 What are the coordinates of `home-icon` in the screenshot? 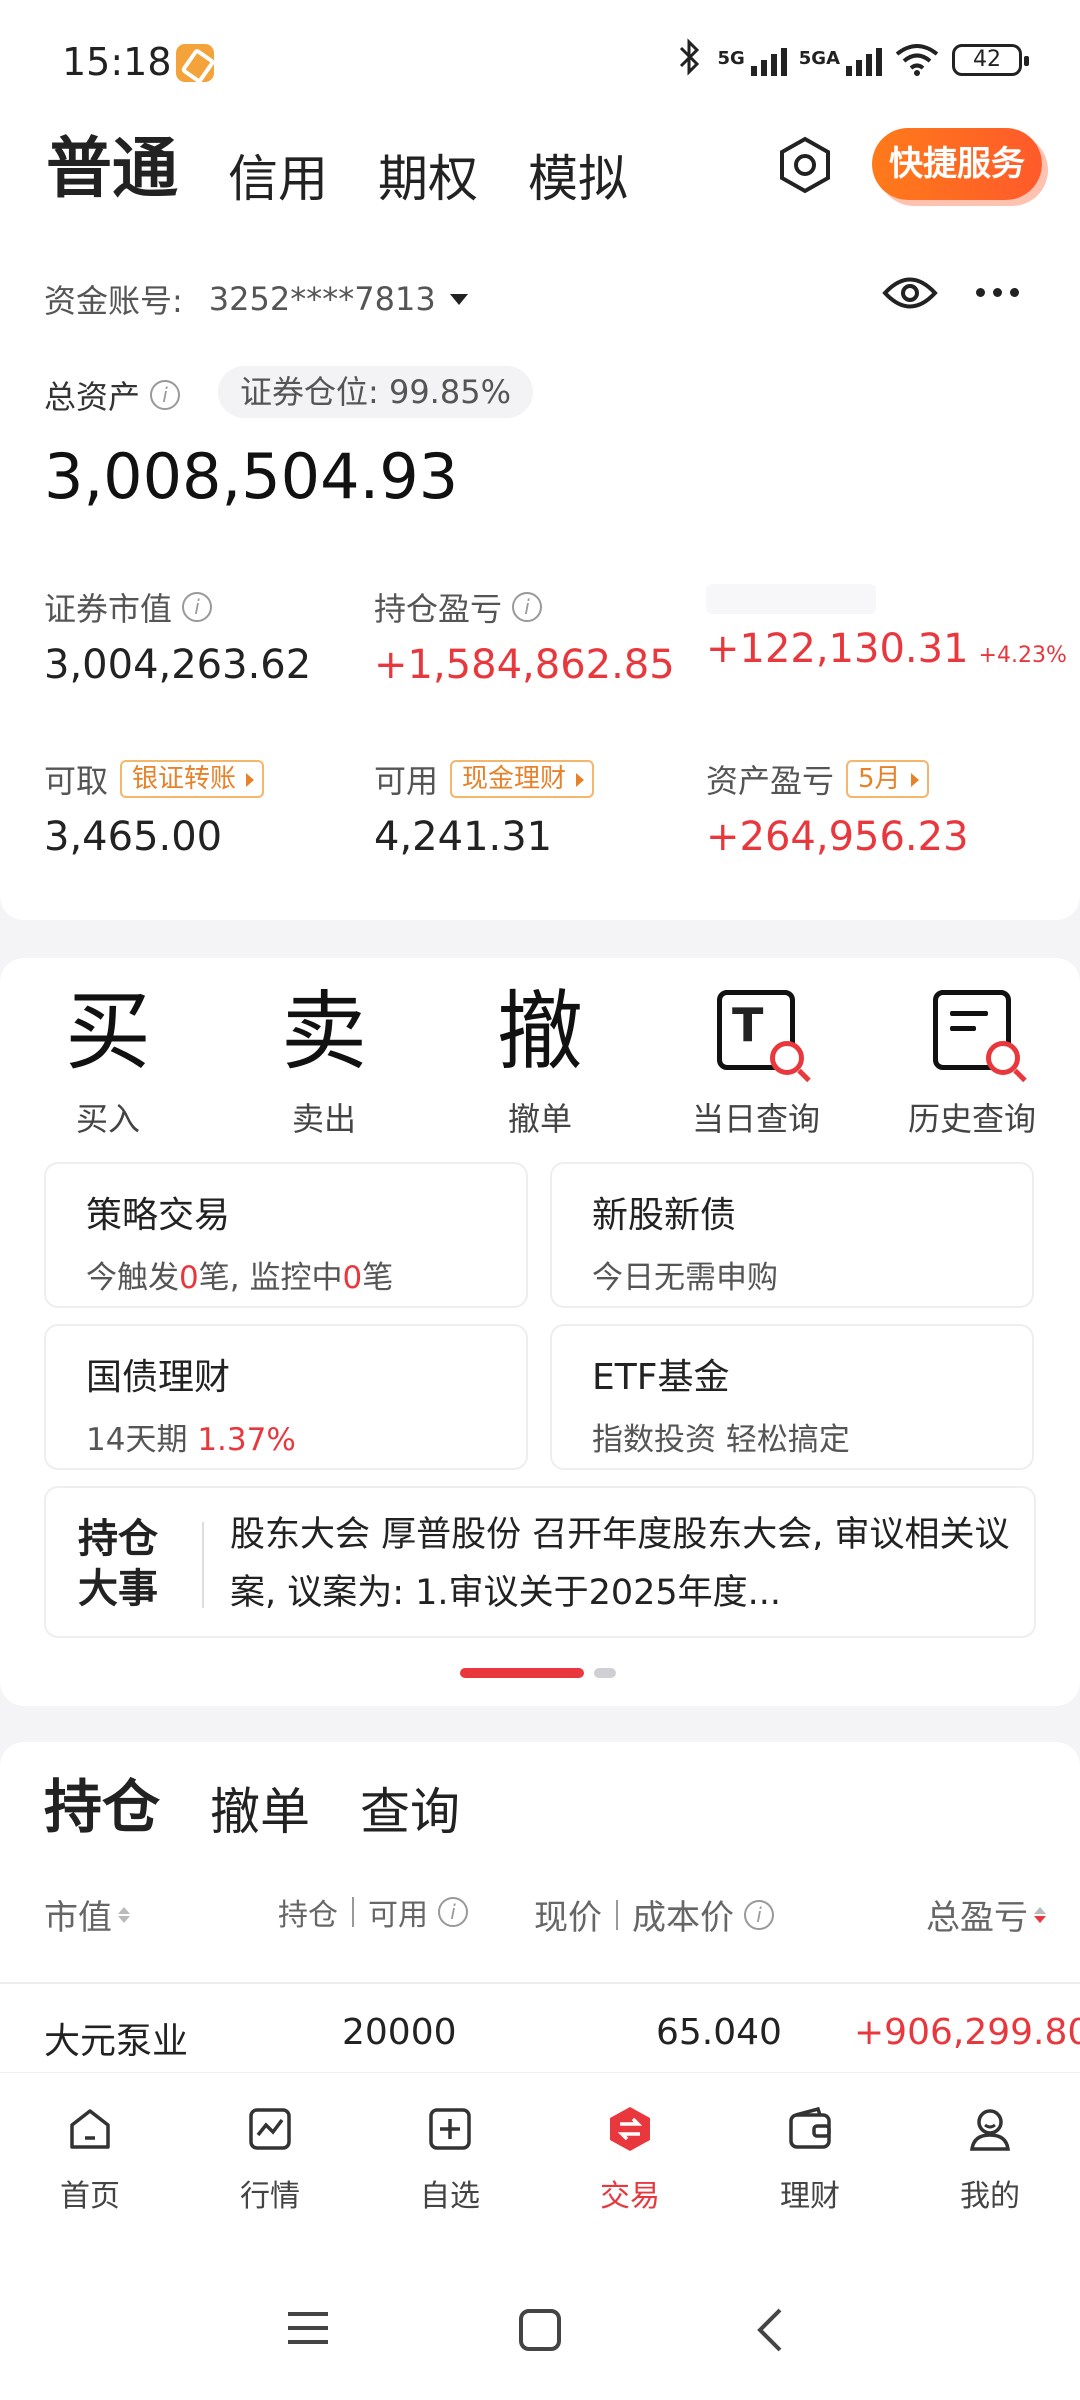 It's located at (90, 2129).